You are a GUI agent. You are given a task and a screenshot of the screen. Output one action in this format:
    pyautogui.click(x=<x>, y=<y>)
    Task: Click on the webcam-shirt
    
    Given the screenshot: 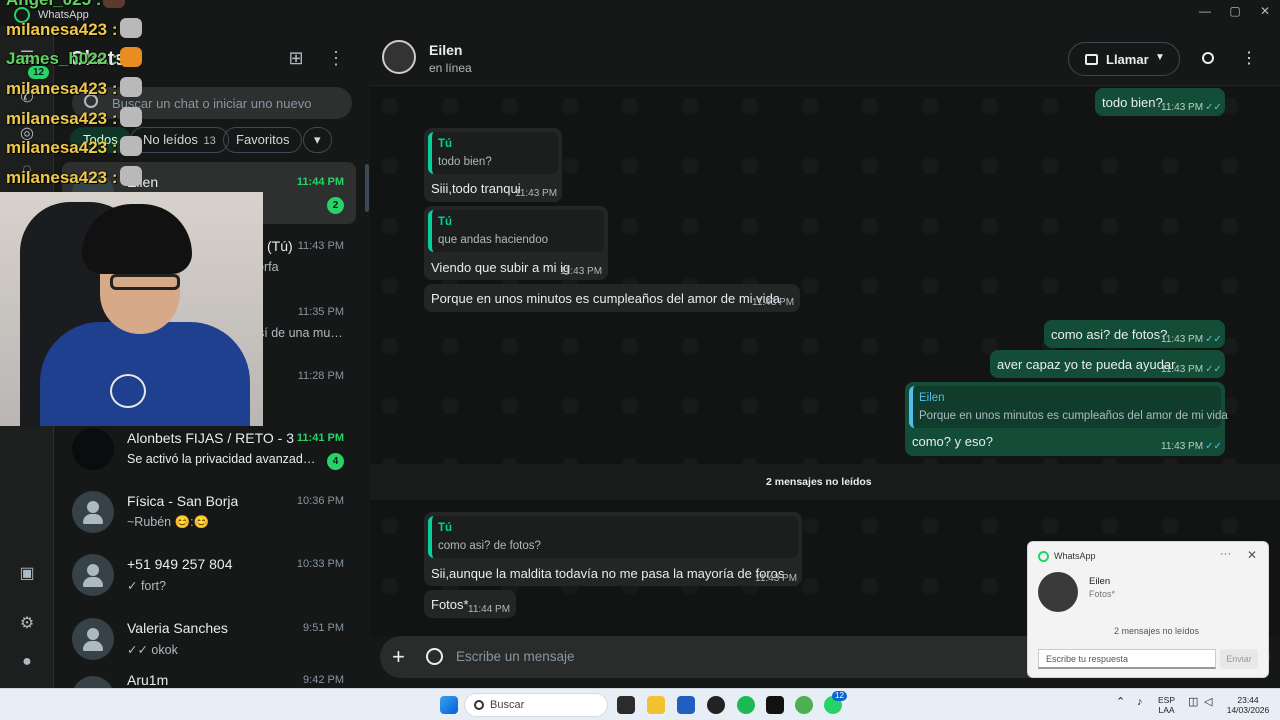 What is the action you would take?
    pyautogui.click(x=145, y=374)
    